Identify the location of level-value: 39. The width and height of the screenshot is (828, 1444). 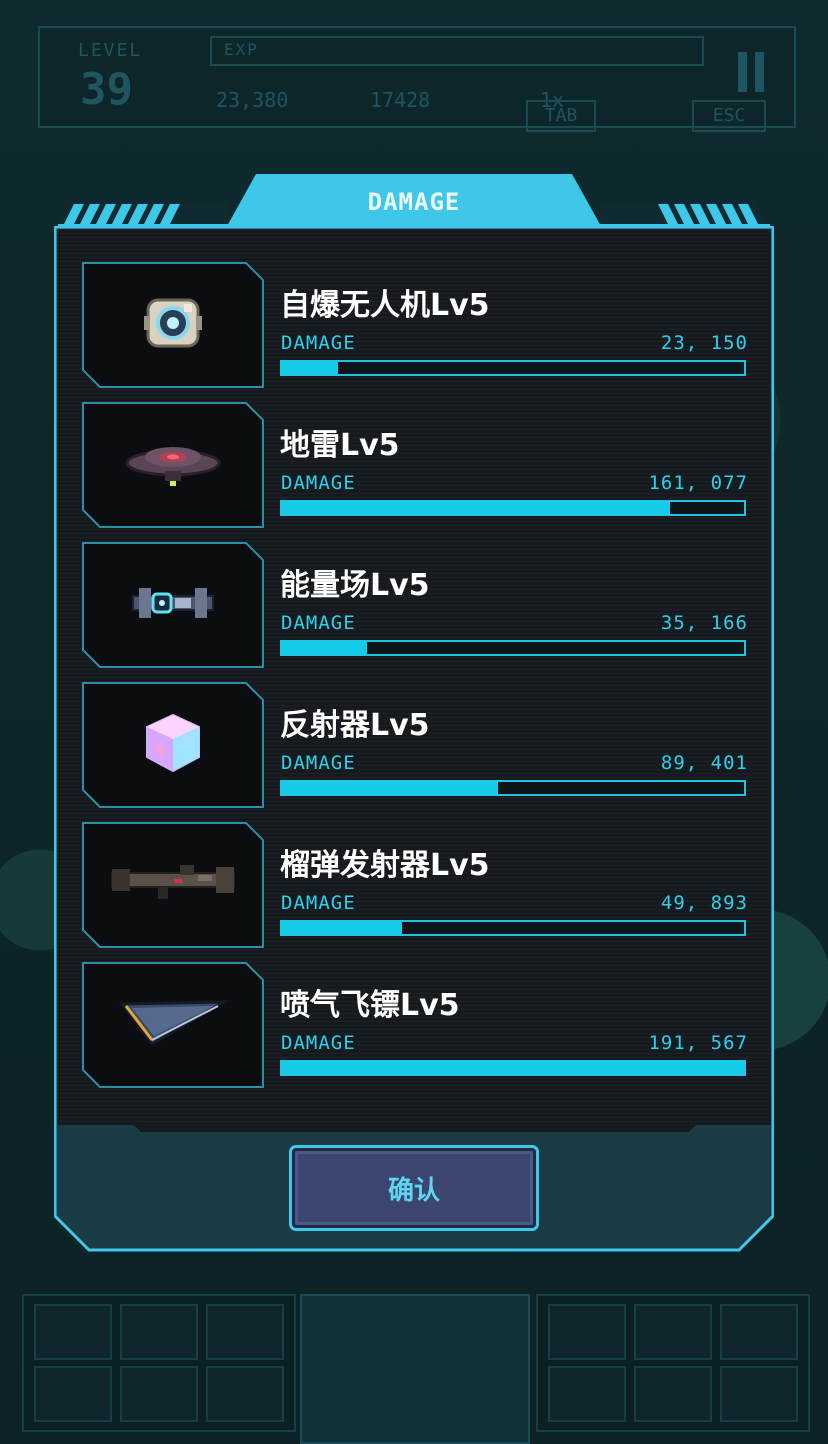
(106, 89).